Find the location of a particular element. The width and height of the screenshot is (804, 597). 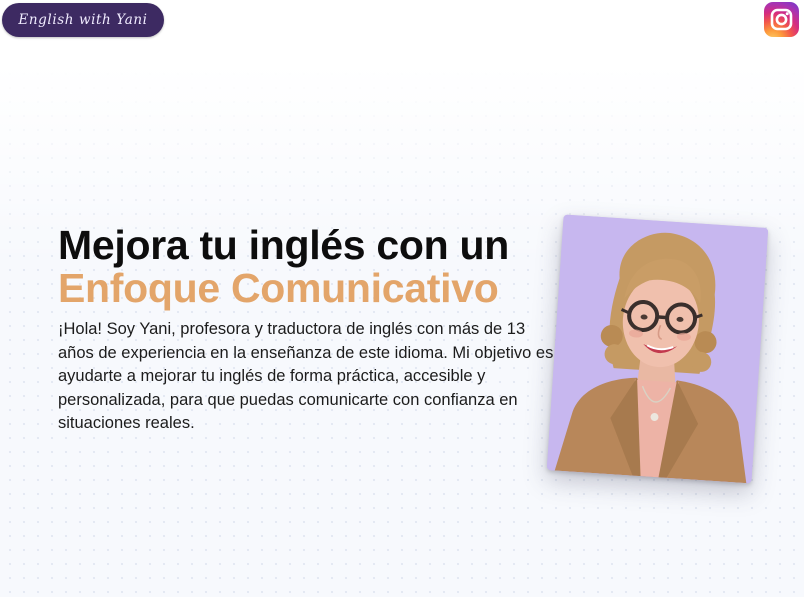

site-logo: English with Yani is located at coordinates (83, 20).